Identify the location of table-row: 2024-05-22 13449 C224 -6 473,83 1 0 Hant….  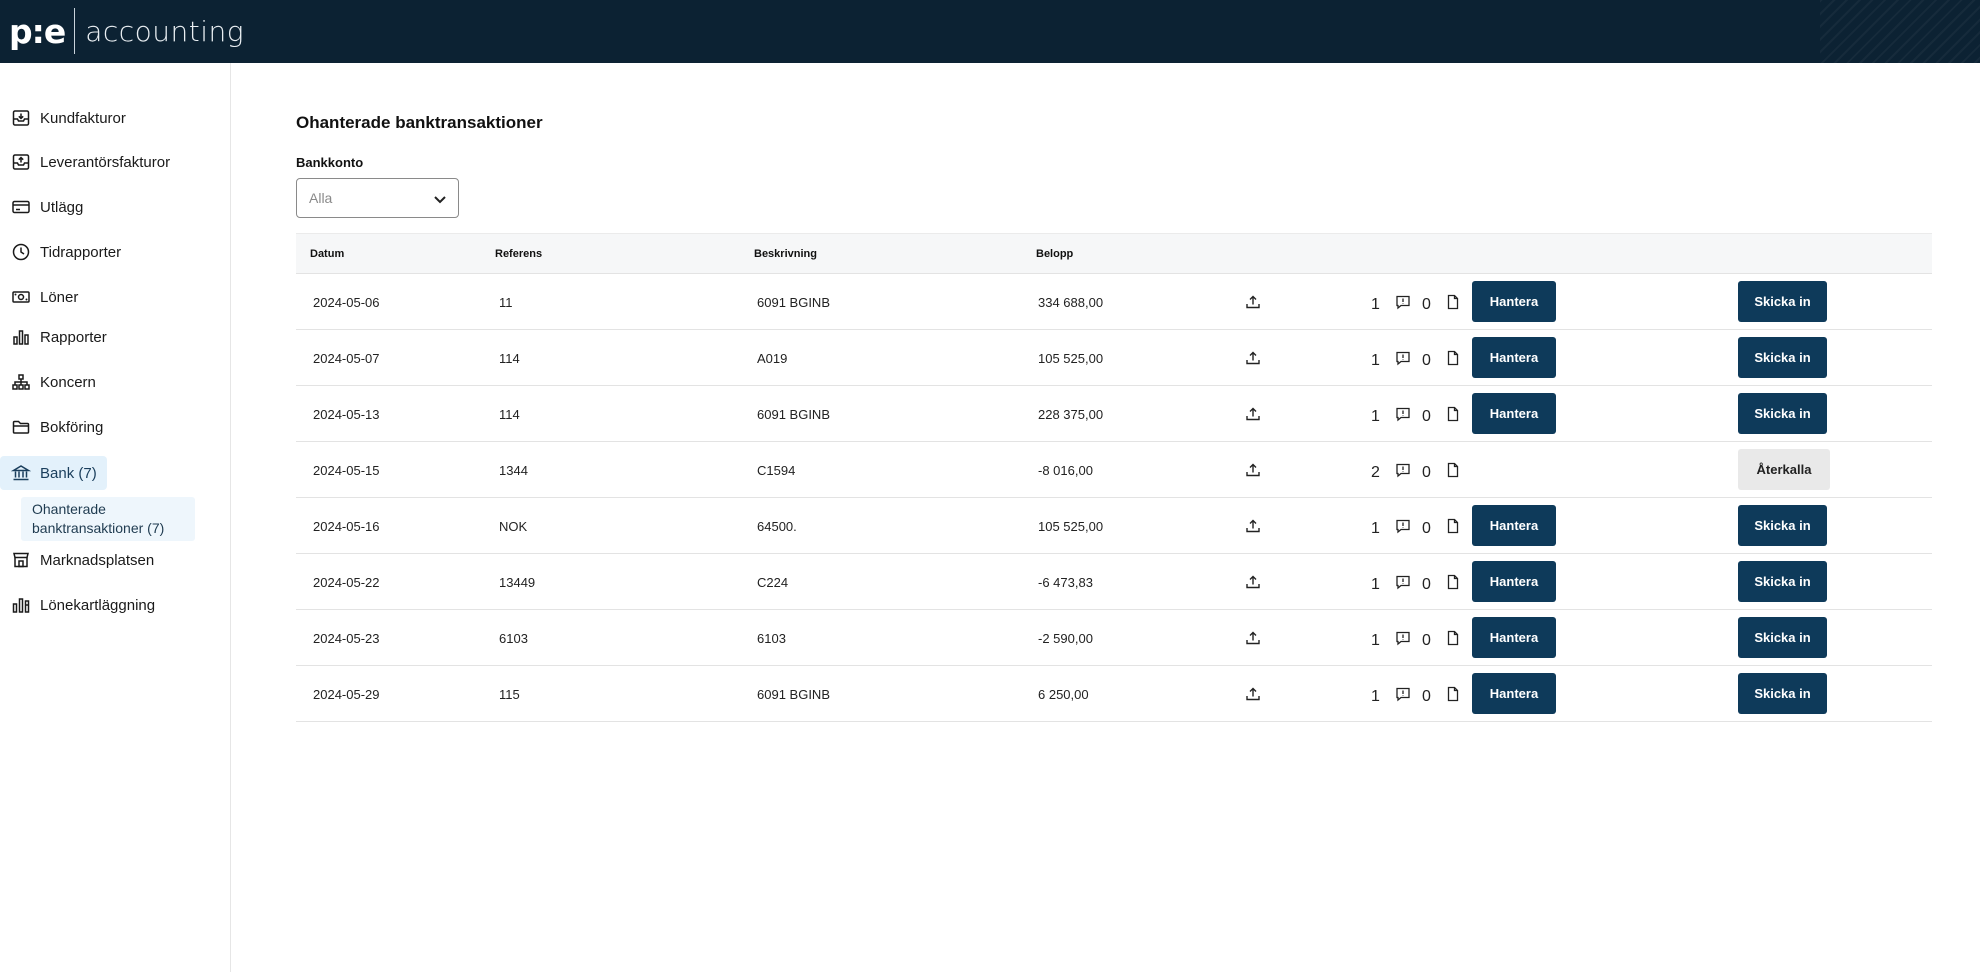
(1114, 582).